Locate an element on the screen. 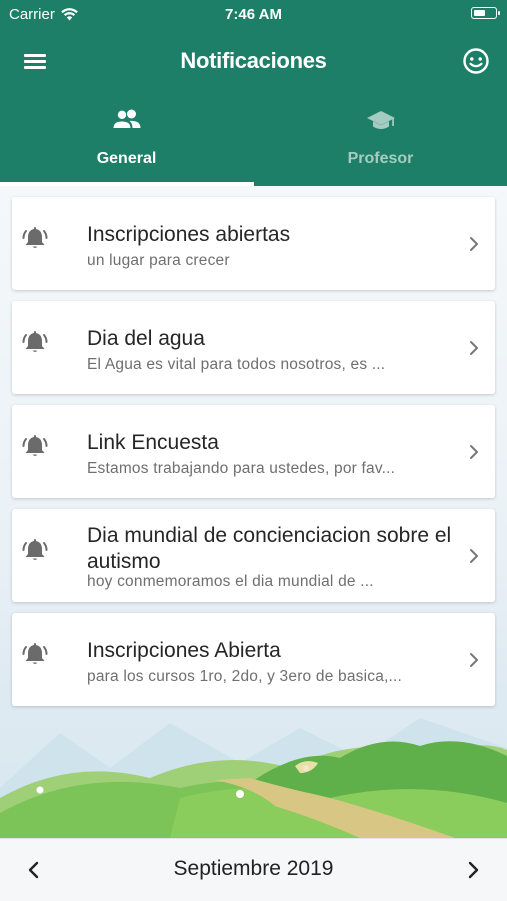 This screenshot has height=901, width=507. tab-general-label: General is located at coordinates (126, 158).